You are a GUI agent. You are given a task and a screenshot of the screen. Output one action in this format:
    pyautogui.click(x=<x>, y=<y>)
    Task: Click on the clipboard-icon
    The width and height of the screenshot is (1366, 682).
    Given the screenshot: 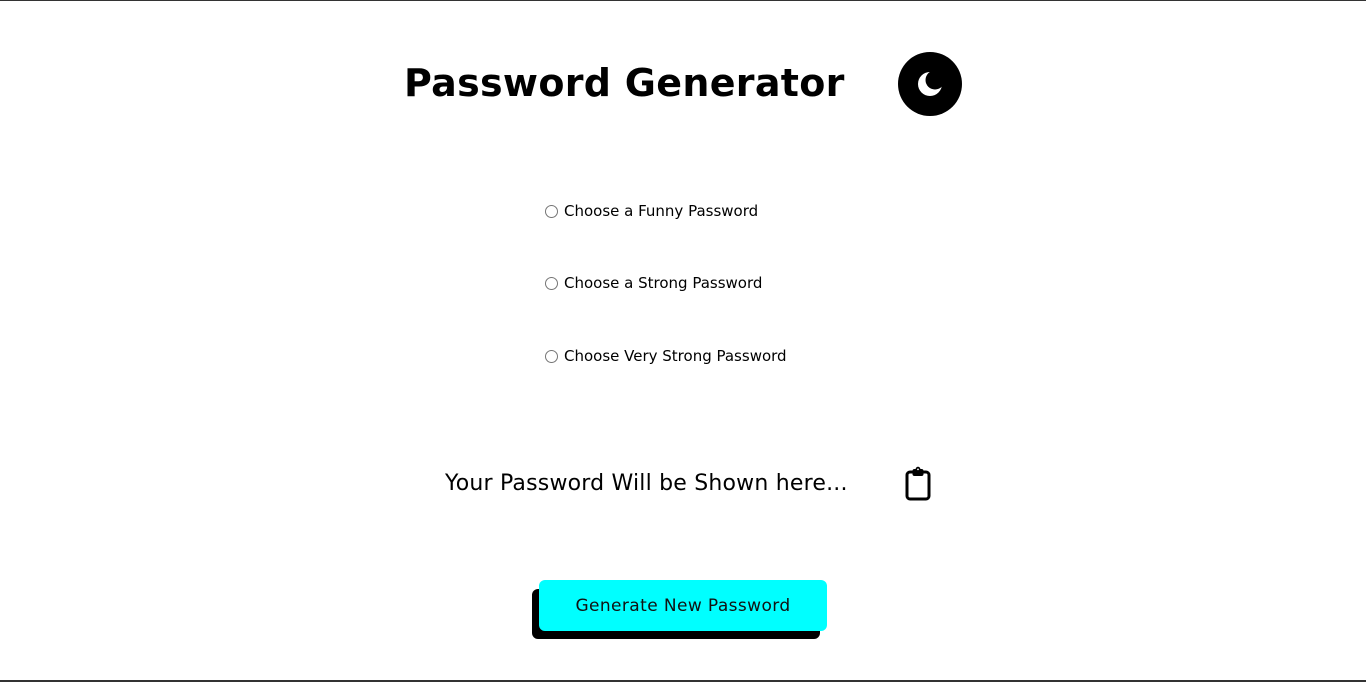 What is the action you would take?
    pyautogui.click(x=918, y=484)
    